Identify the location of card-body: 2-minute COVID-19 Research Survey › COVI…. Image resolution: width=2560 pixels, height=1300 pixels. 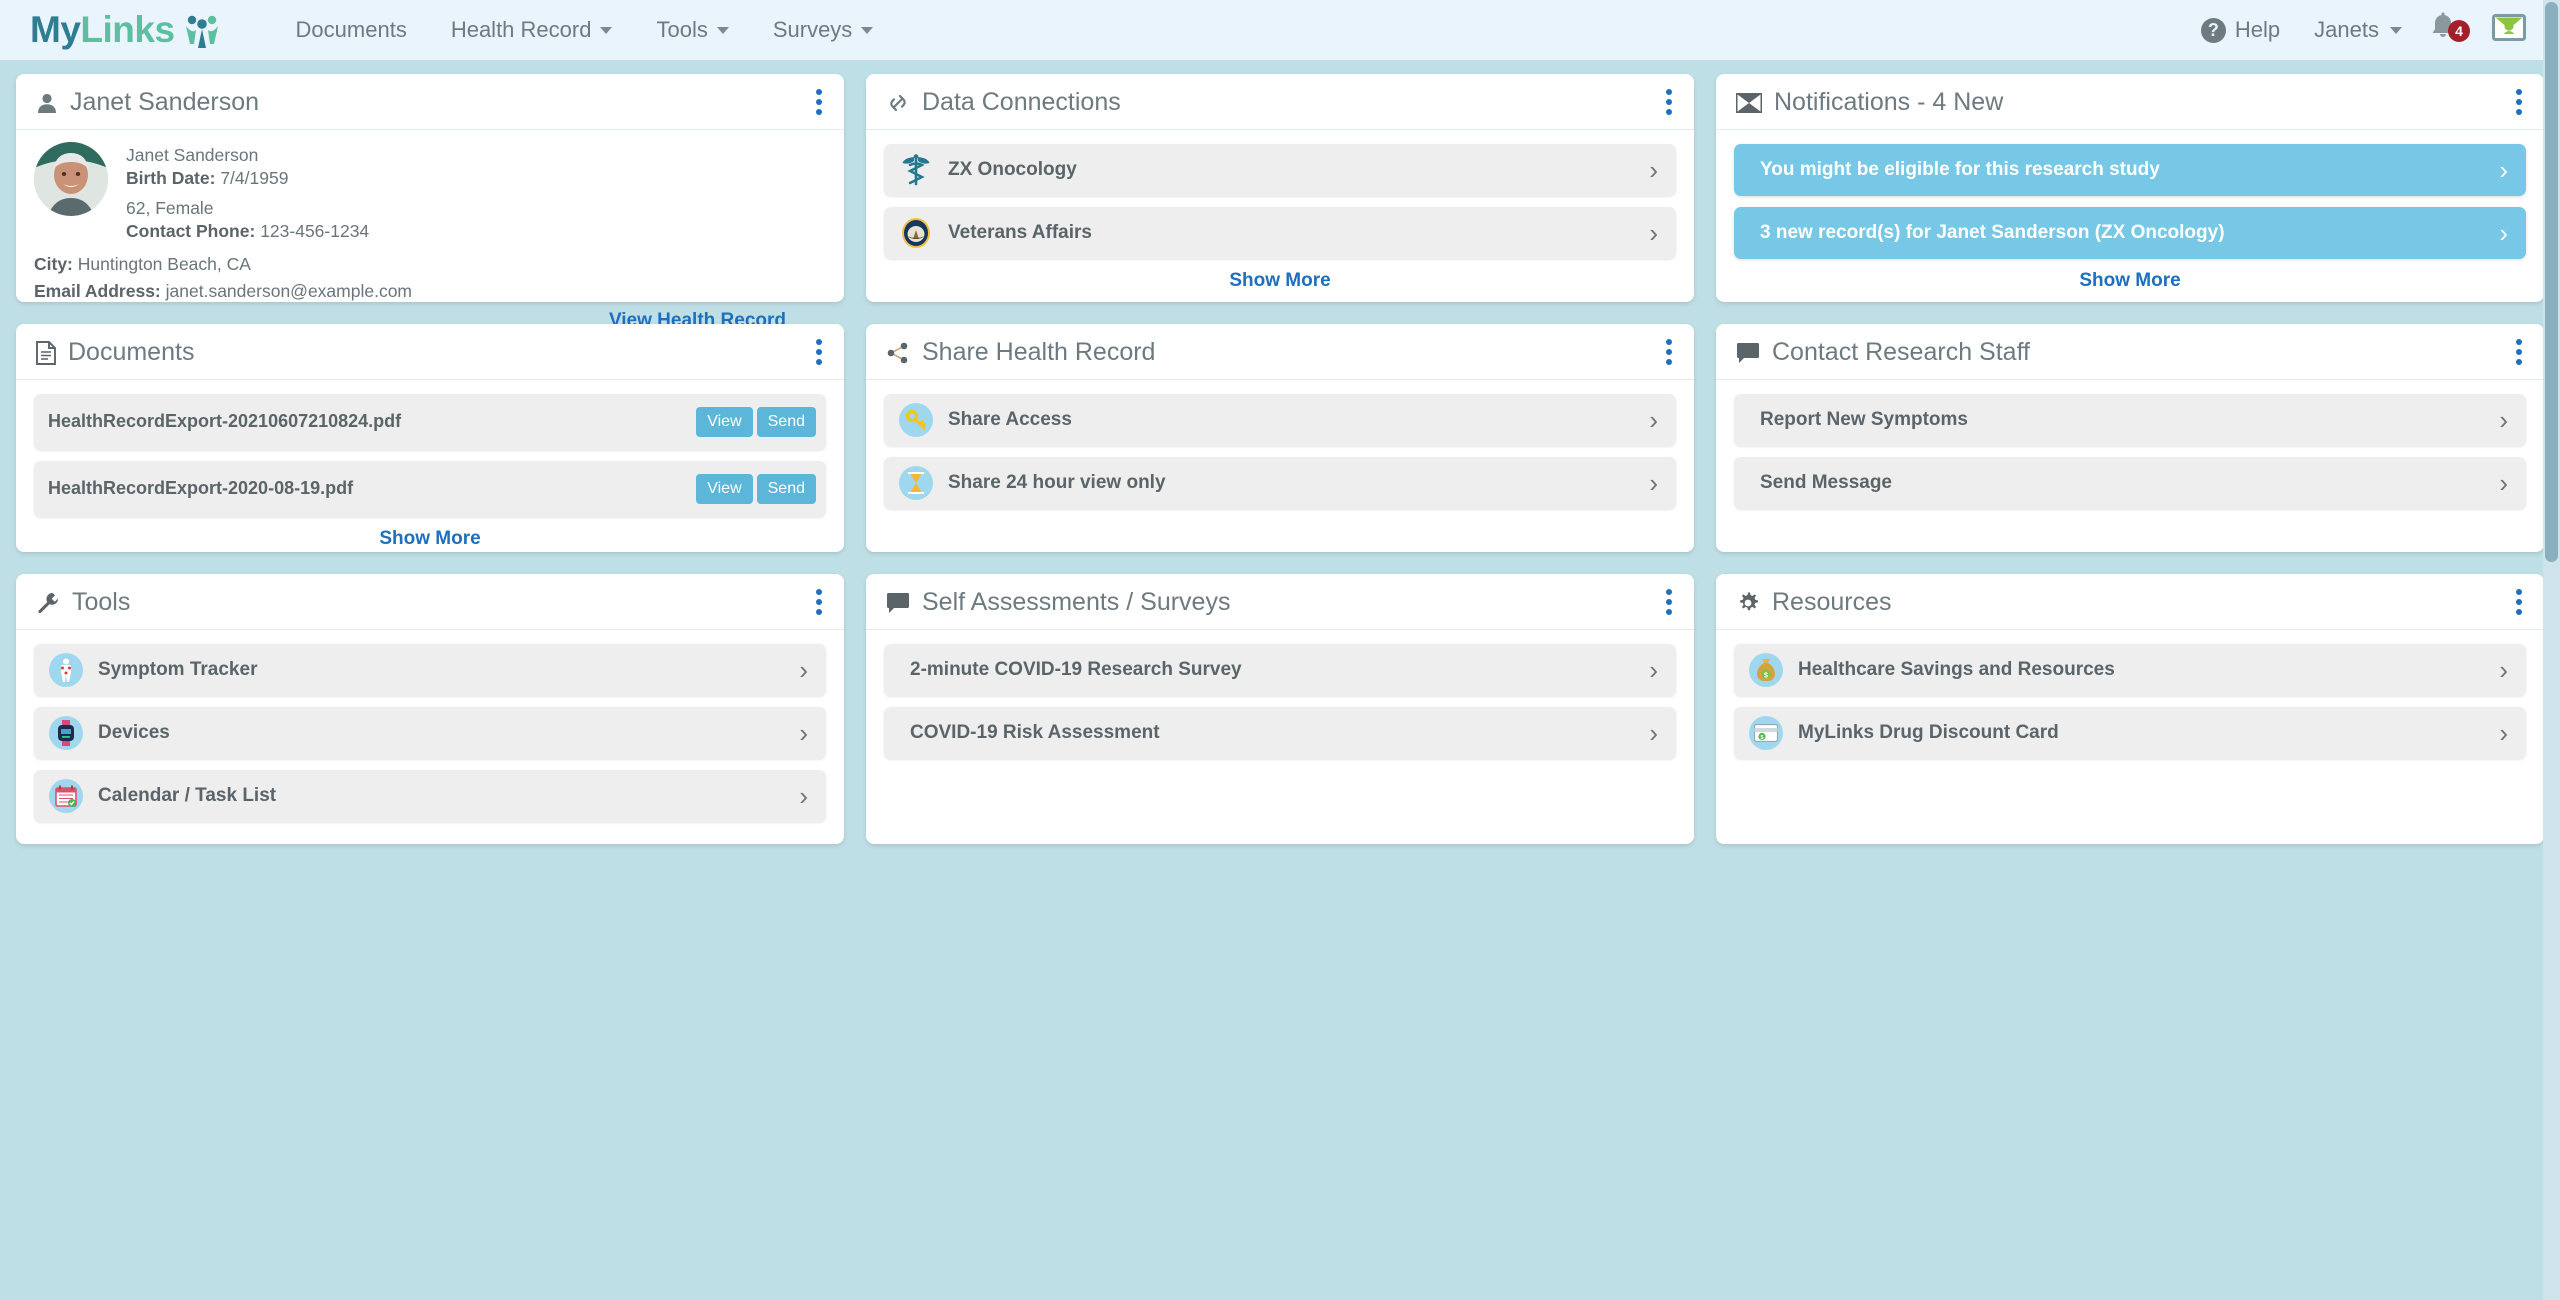
(1280, 737).